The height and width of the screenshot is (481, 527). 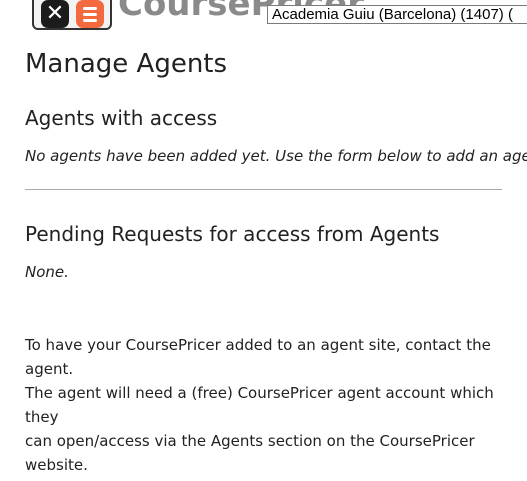 I want to click on school-select: Academia Guiu (Barcelona) (1407) (, so click(x=397, y=14).